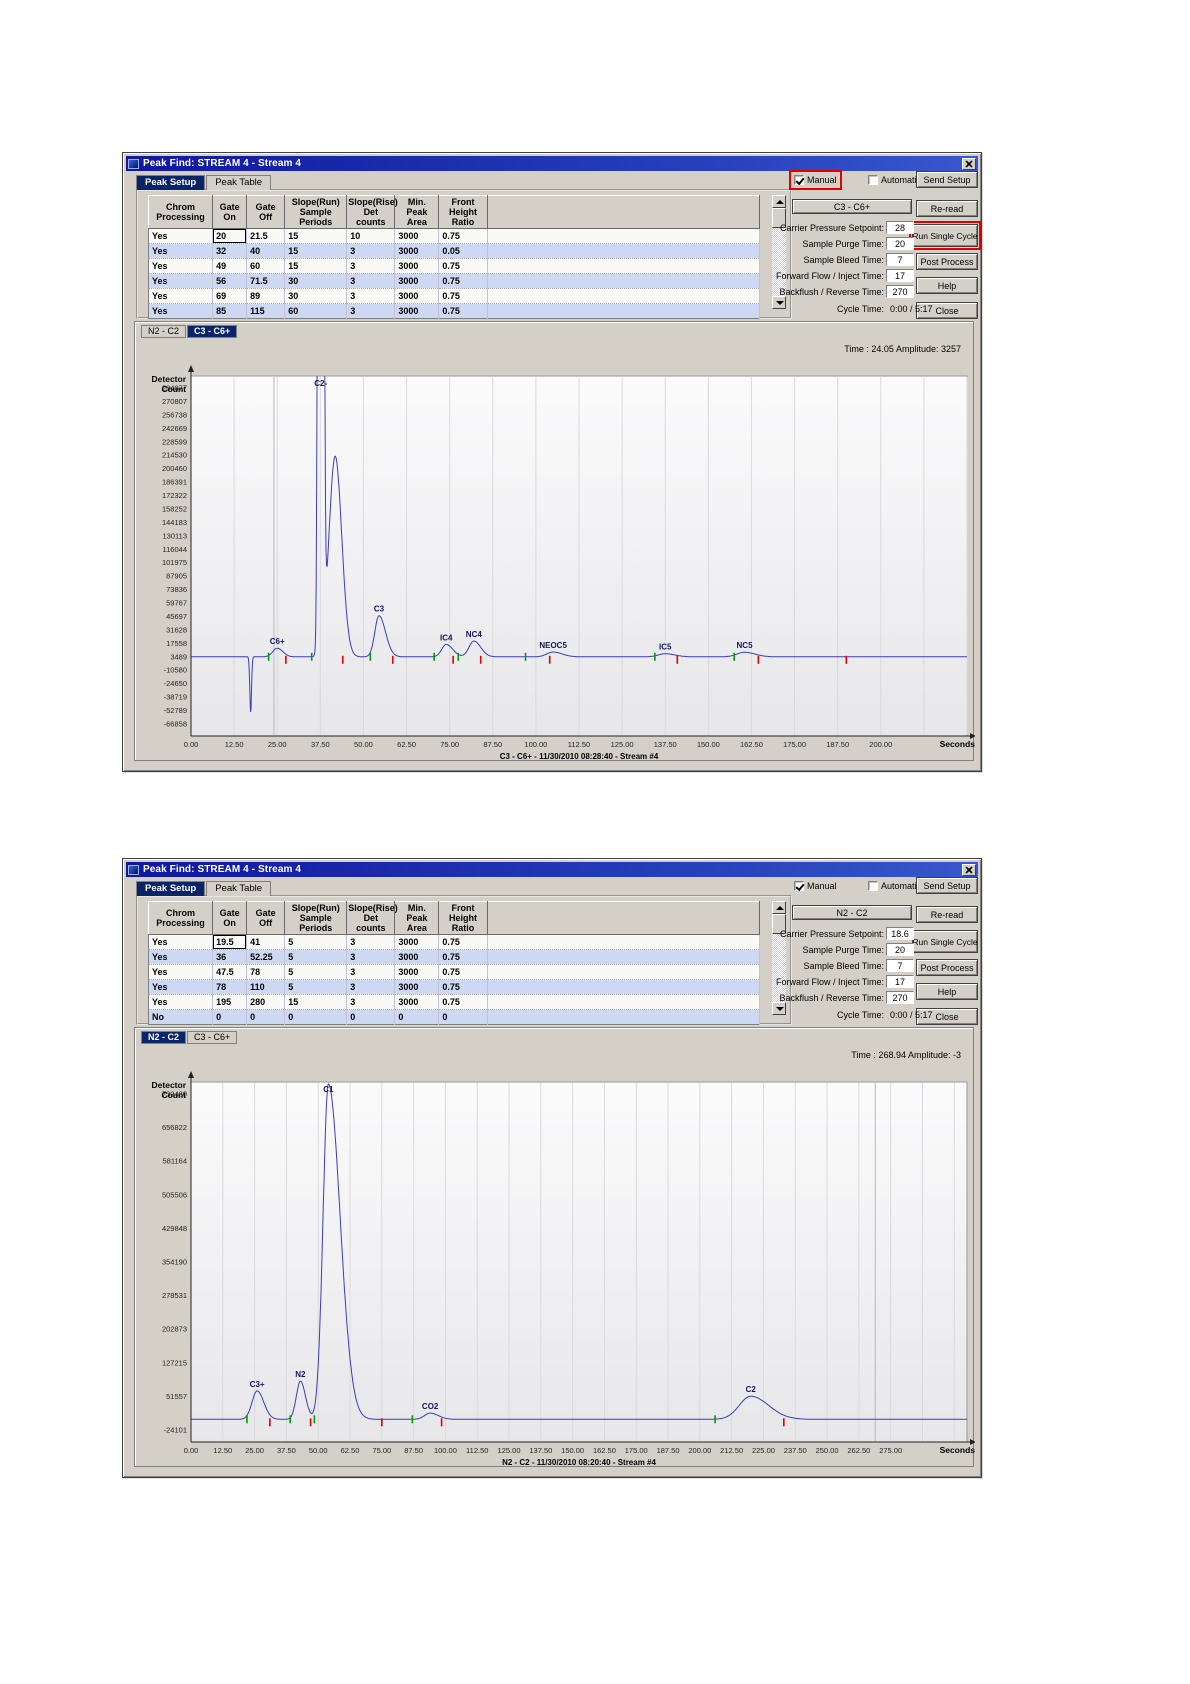  What do you see at coordinates (266, 266) in the screenshot?
I see `table-cell: 60` at bounding box center [266, 266].